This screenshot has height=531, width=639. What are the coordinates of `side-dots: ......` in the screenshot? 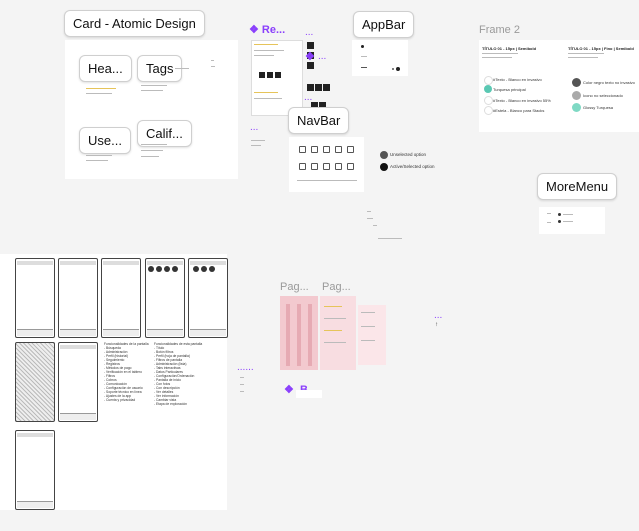 It's located at (245, 367).